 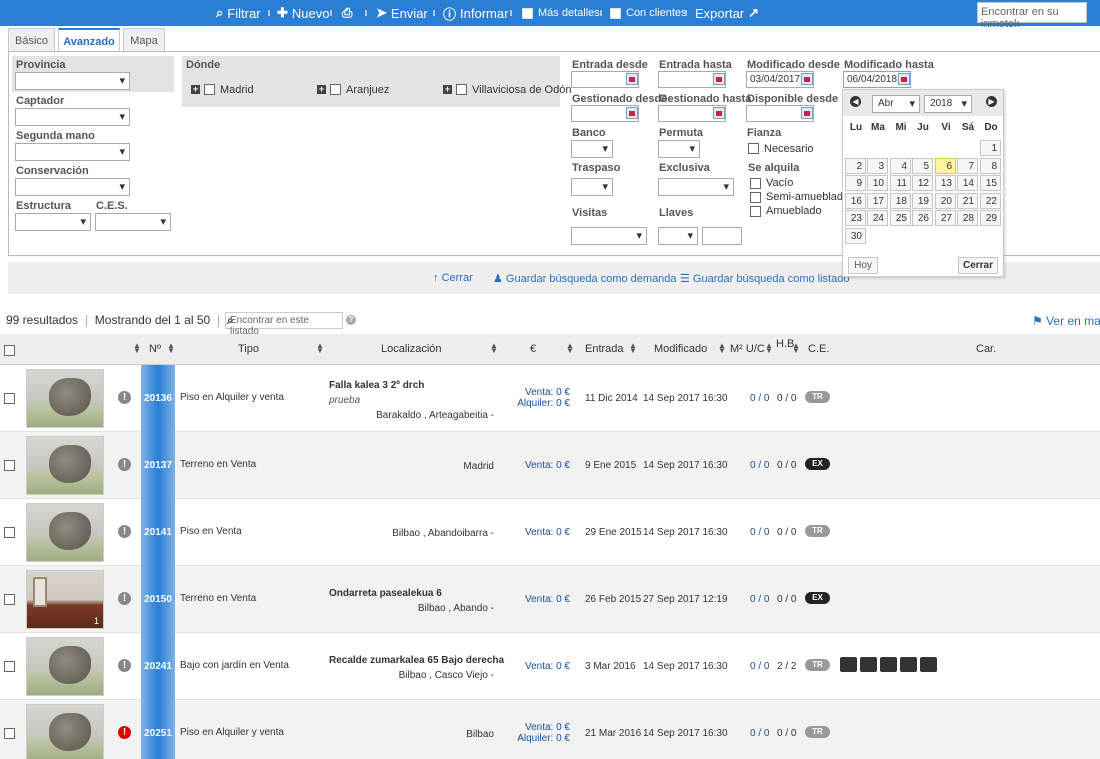 I want to click on new-button: ✚ Nuevo, so click(x=303, y=13).